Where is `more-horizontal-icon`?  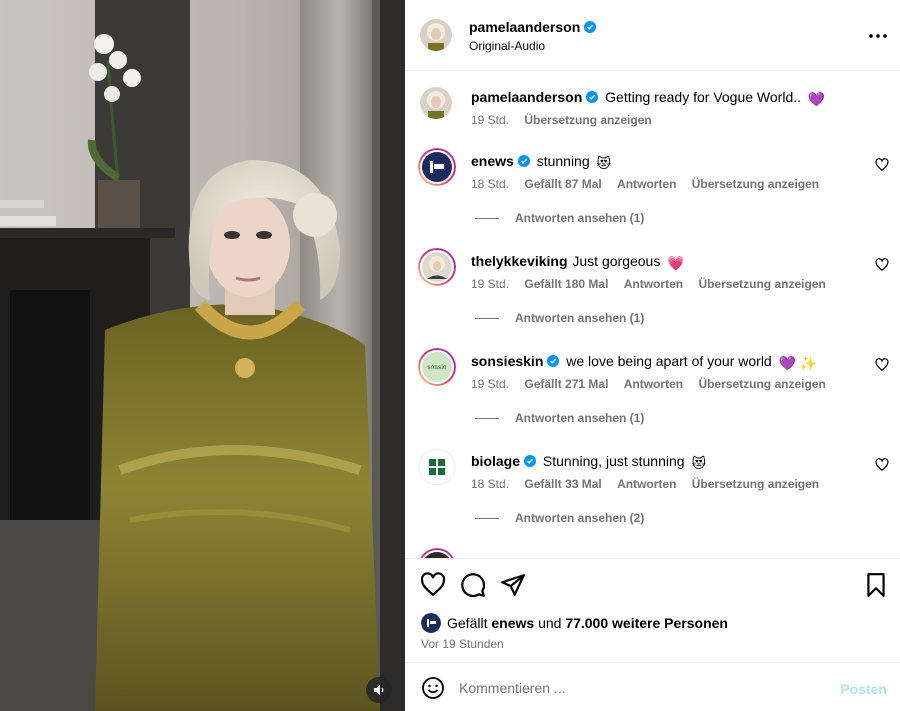 more-horizontal-icon is located at coordinates (878, 36).